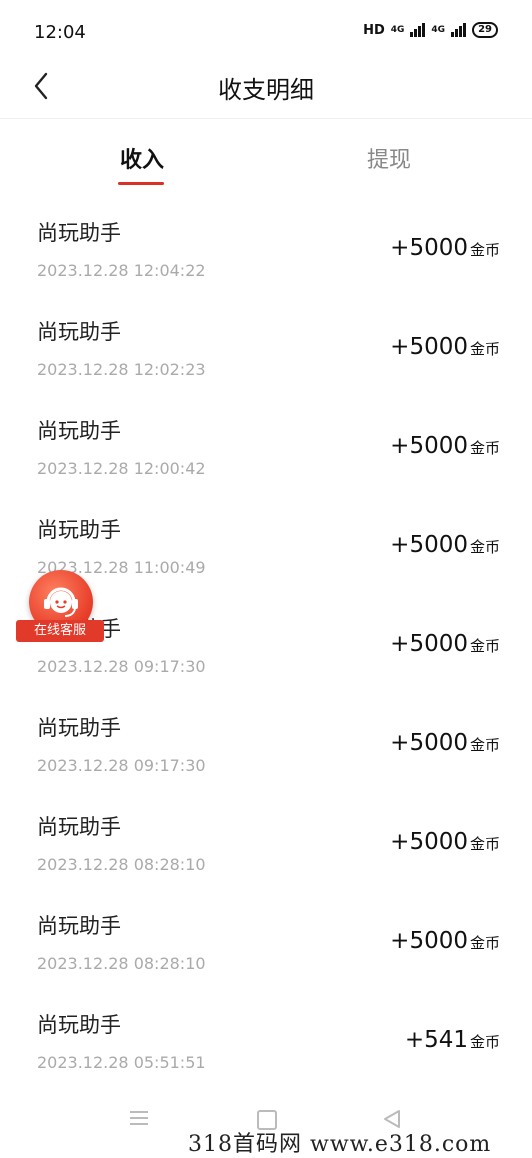  Describe the element at coordinates (266, 1058) in the screenshot. I see `list-item: 尚玩助手 2023.12.28 05:51:51 +541 金币` at that location.